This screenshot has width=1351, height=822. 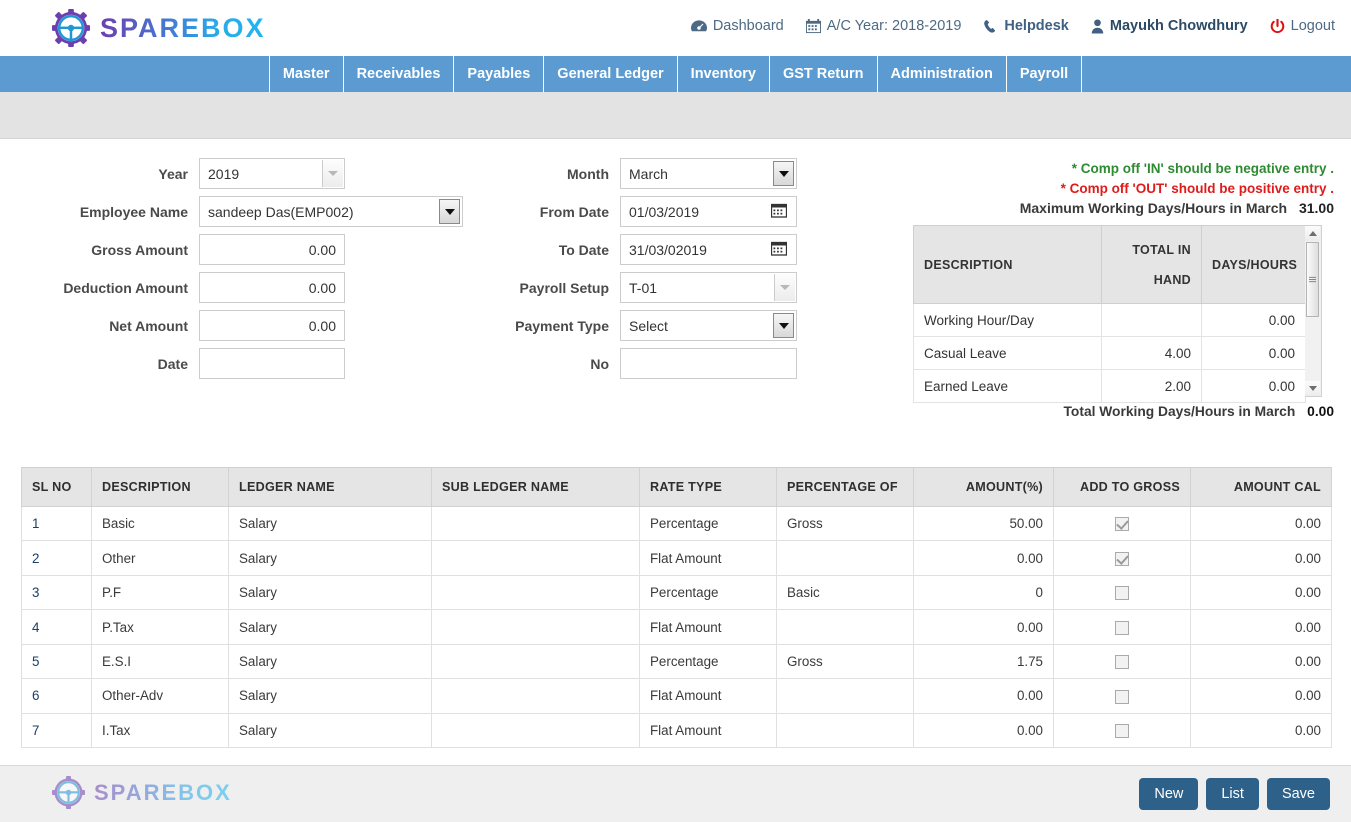 I want to click on total-working-days-value: 0.00, so click(x=1320, y=411).